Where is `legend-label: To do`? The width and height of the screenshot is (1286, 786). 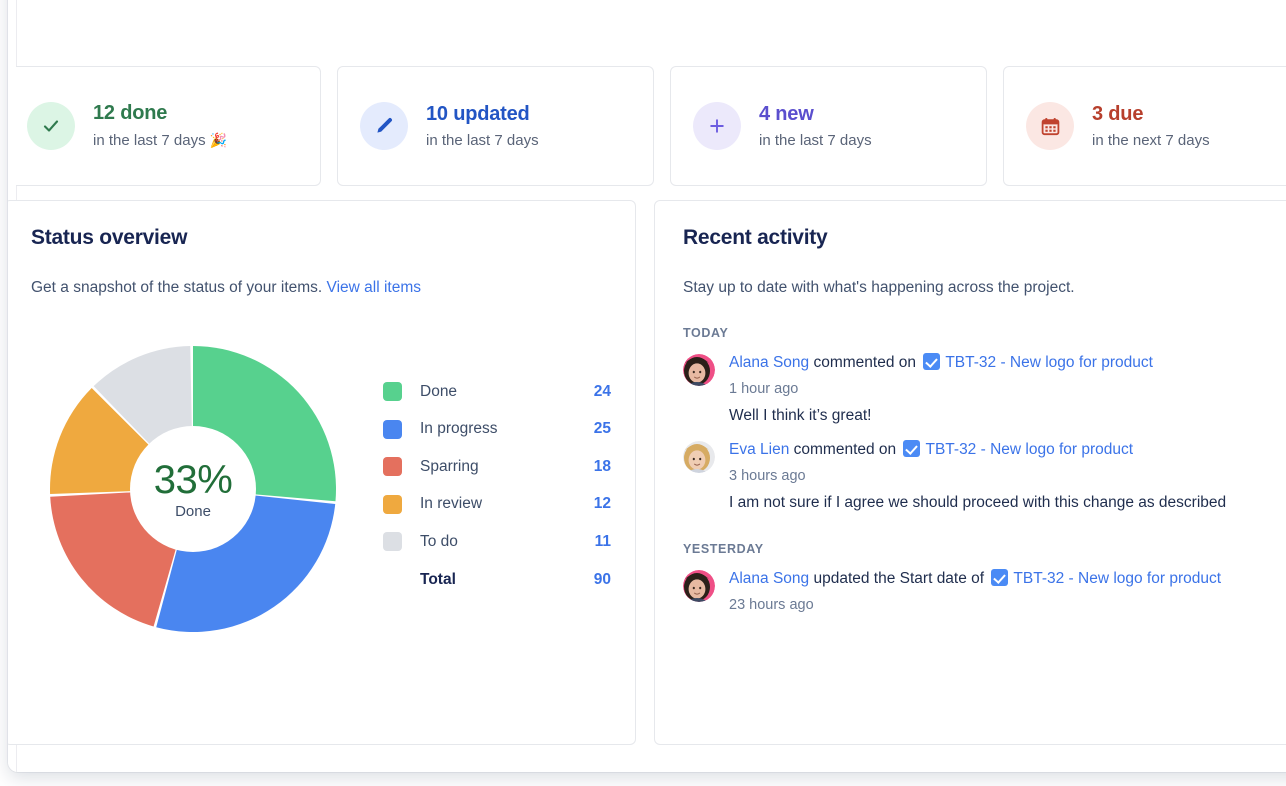 legend-label: To do is located at coordinates (439, 541).